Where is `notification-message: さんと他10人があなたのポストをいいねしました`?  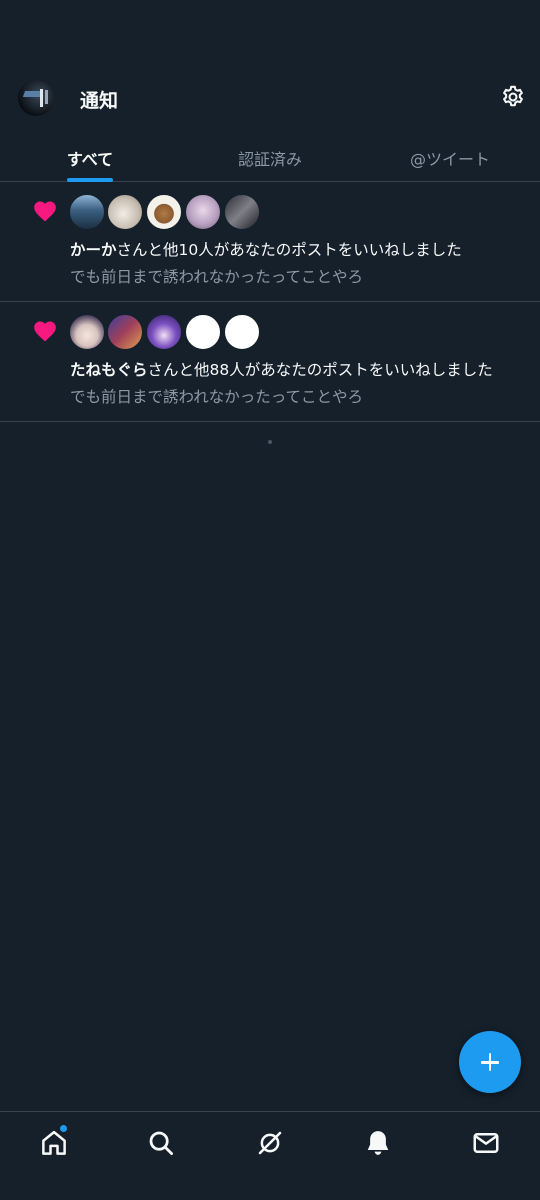
notification-message: さんと他10人があなたのポストをいいねしました is located at coordinates (289, 250).